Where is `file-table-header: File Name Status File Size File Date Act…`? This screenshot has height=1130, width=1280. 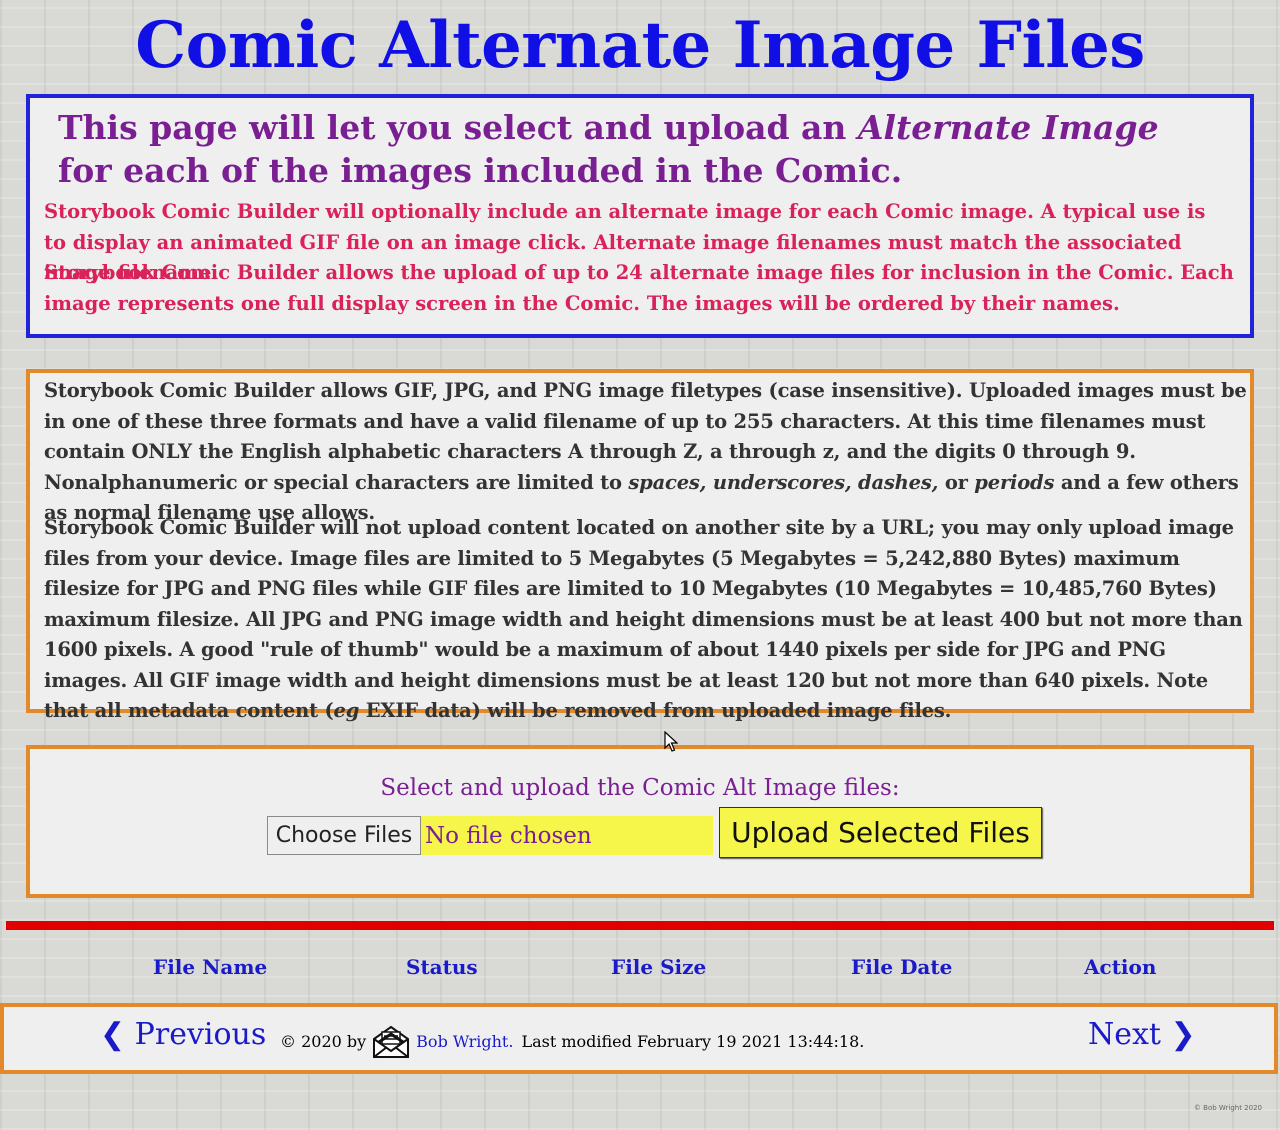 file-table-header: File Name Status File Size File Date Act… is located at coordinates (640, 971).